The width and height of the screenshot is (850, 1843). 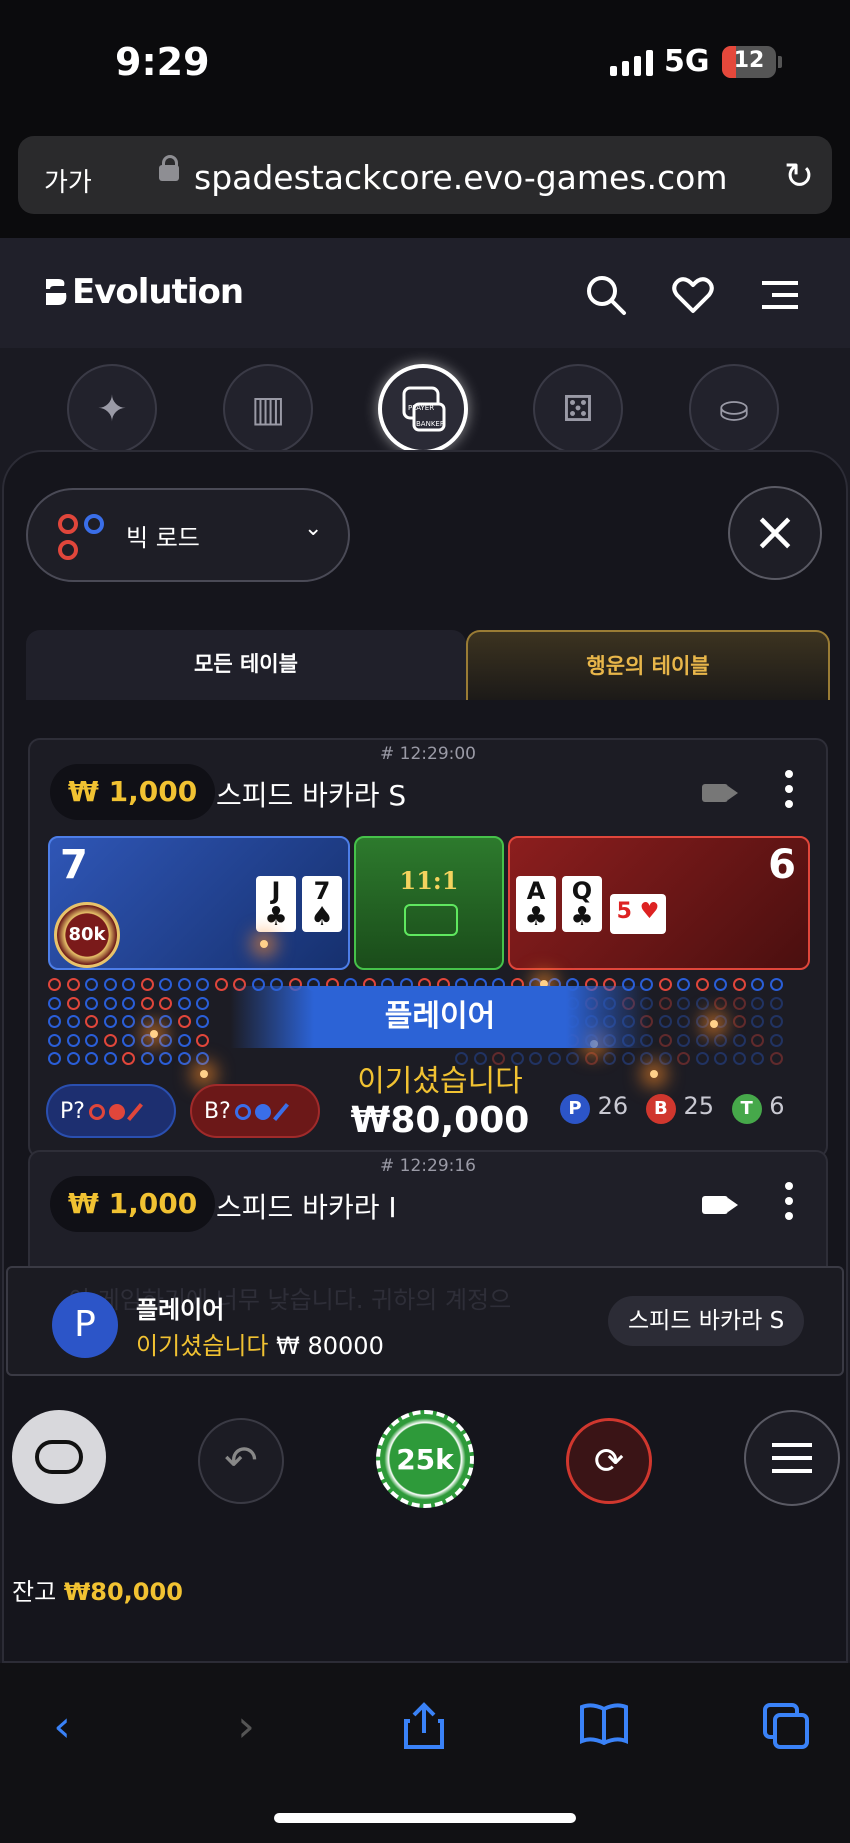 I want to click on battery-level: 12, so click(x=749, y=60).